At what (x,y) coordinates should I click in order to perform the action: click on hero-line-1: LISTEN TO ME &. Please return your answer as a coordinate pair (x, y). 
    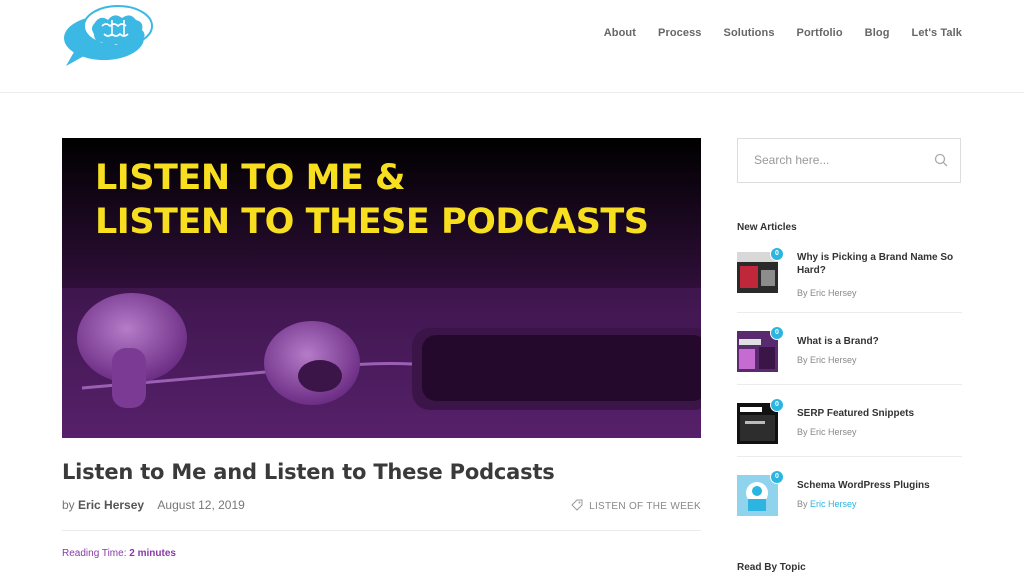
    Looking at the image, I should click on (250, 178).